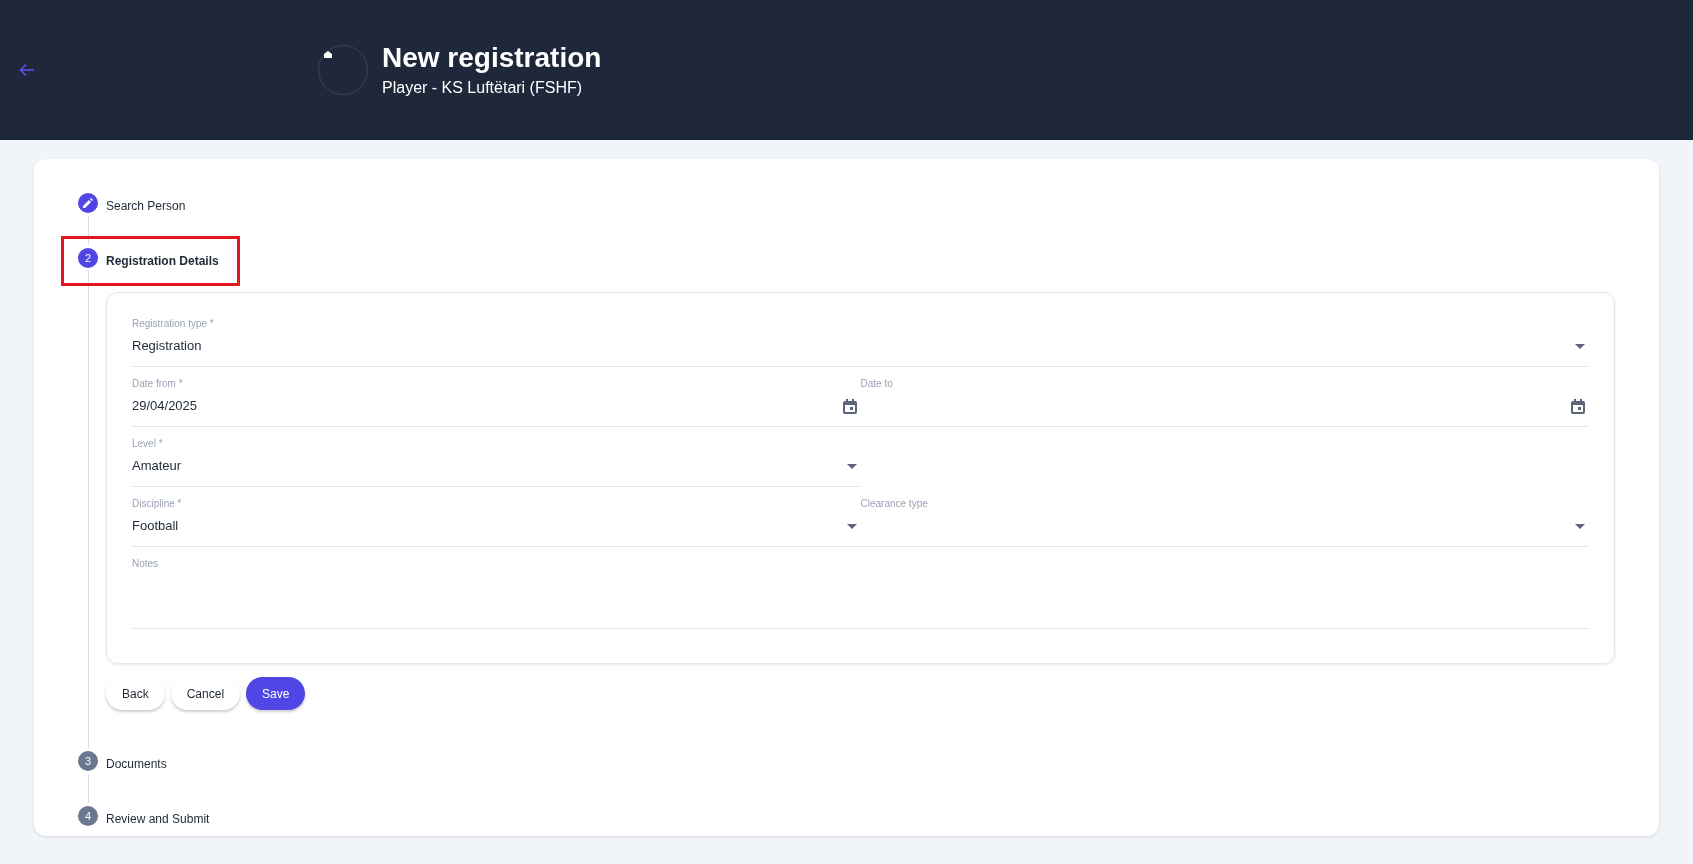  What do you see at coordinates (496, 402) in the screenshot?
I see `date-field: Date from * 29/04/2025` at bounding box center [496, 402].